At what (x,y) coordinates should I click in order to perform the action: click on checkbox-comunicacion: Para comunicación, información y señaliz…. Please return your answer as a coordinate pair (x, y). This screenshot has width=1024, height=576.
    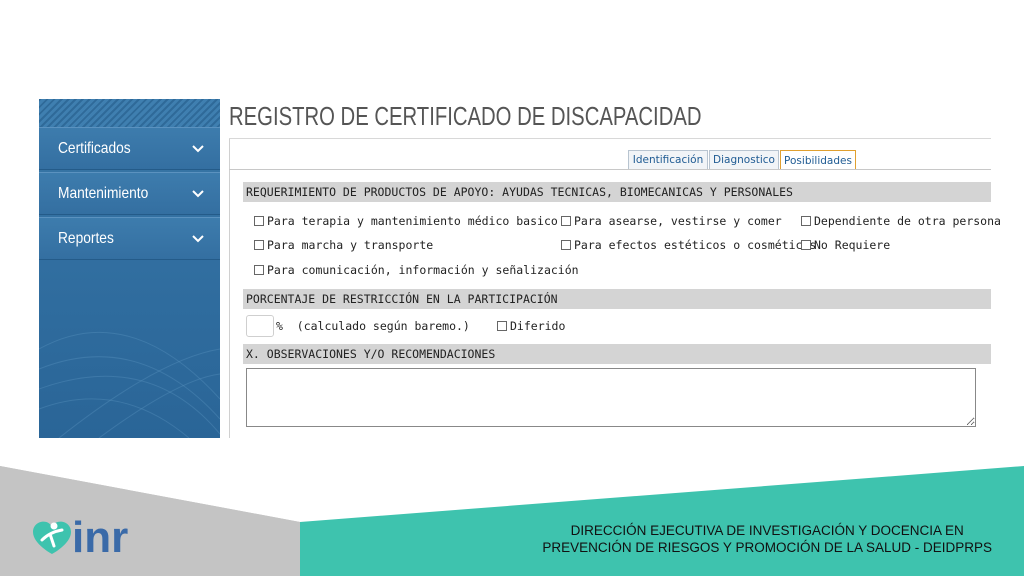
    Looking at the image, I should click on (416, 270).